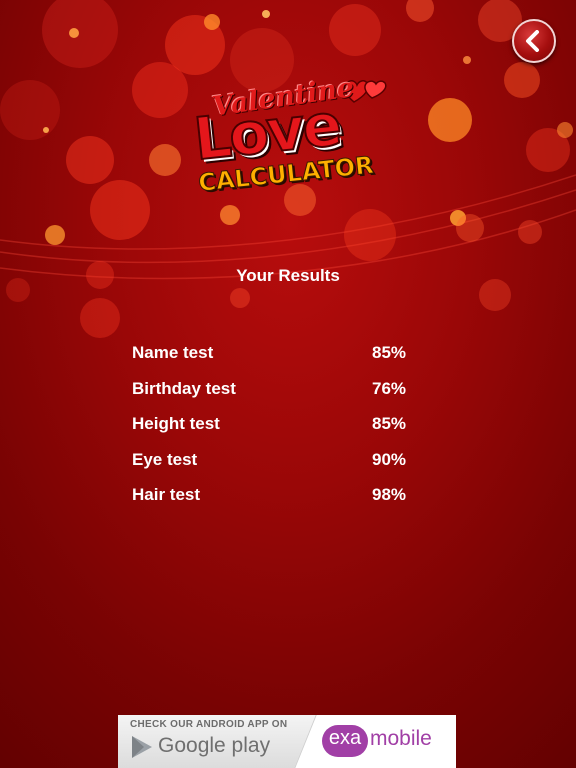 Image resolution: width=576 pixels, height=768 pixels. Describe the element at coordinates (184, 388) in the screenshot. I see `result-label: Birthday test` at that location.